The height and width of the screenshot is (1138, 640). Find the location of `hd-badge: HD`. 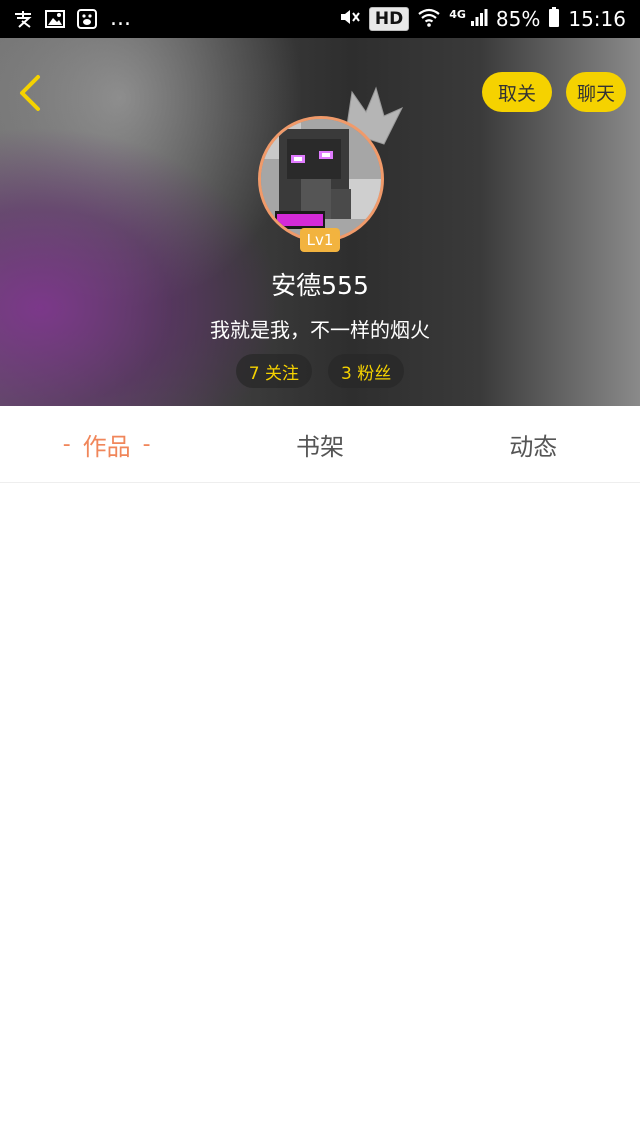

hd-badge: HD is located at coordinates (389, 19).